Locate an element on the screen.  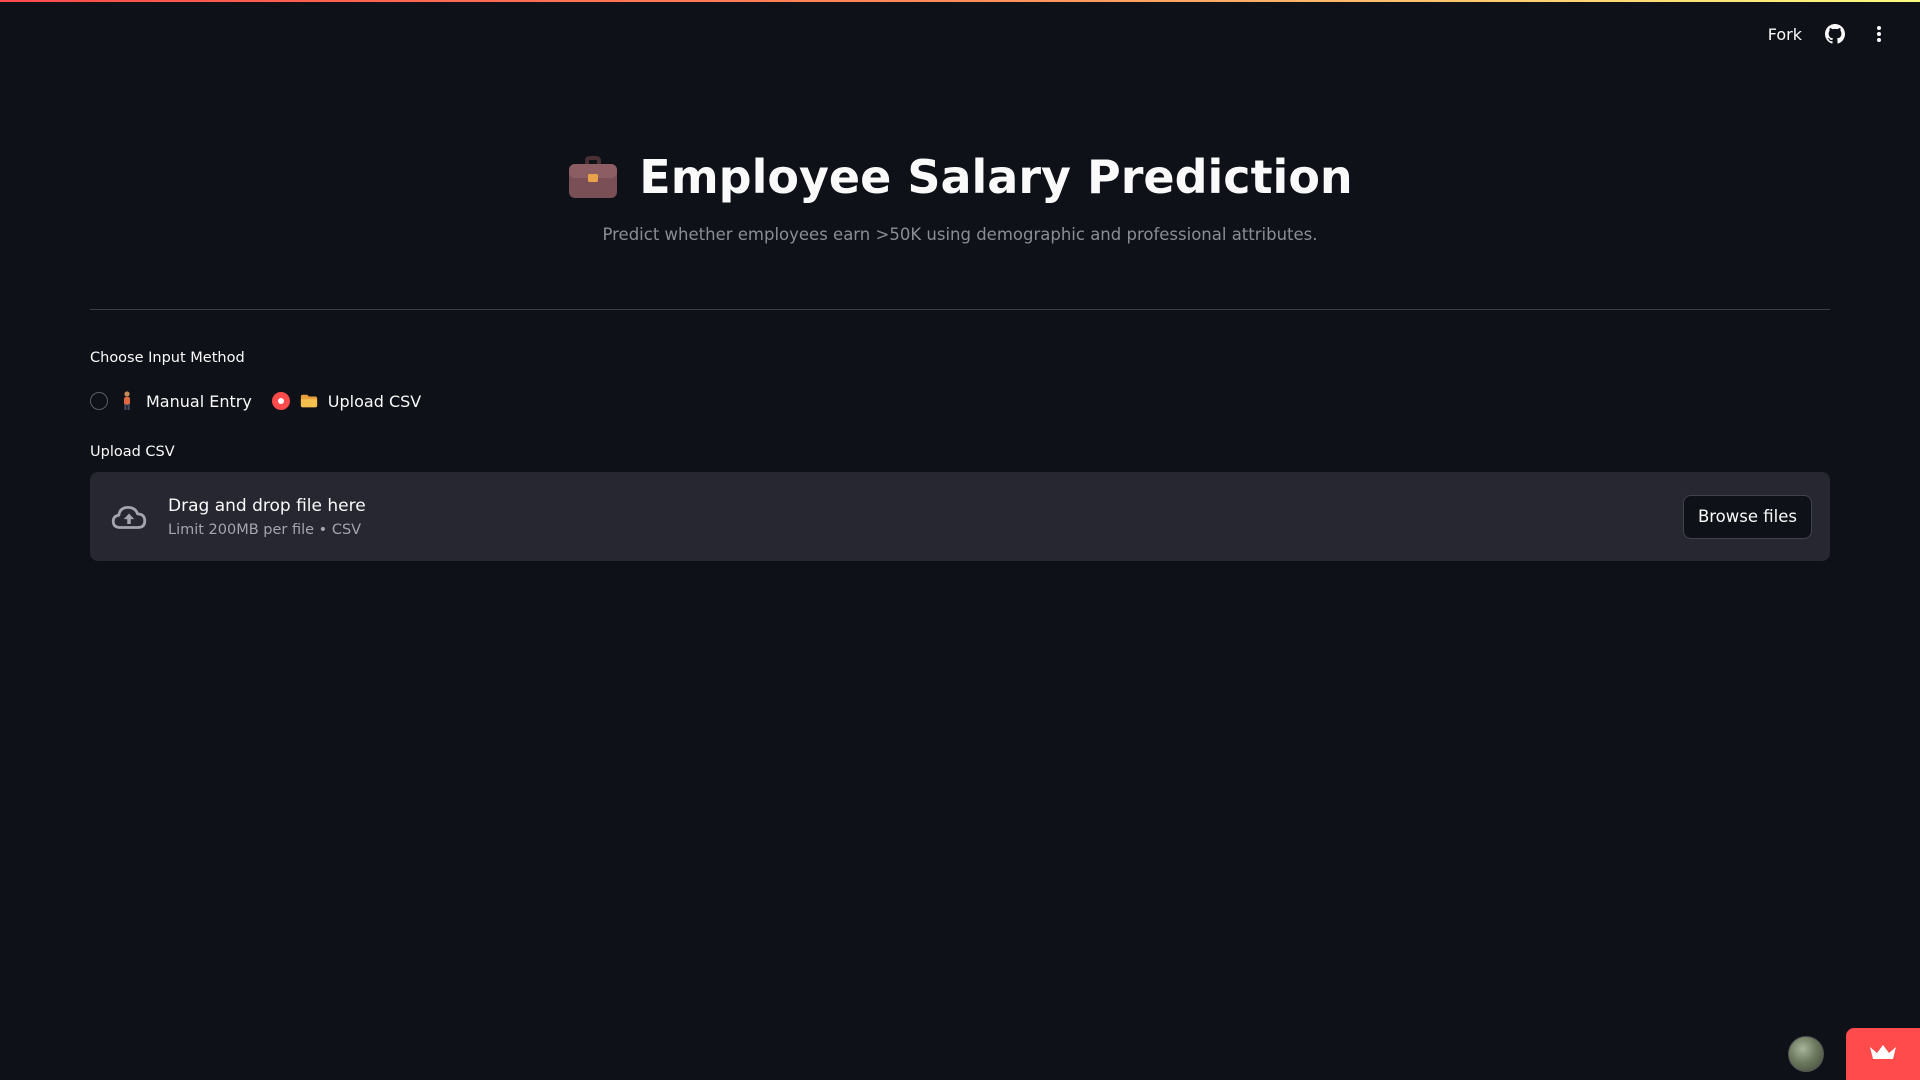
top-toolbar: Fork is located at coordinates (1844, 34).